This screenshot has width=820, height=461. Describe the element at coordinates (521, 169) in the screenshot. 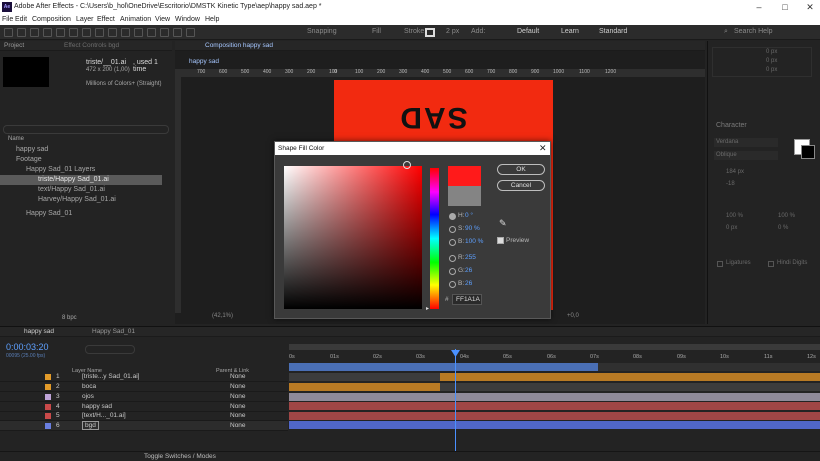

I see `ok-button: OK` at that location.